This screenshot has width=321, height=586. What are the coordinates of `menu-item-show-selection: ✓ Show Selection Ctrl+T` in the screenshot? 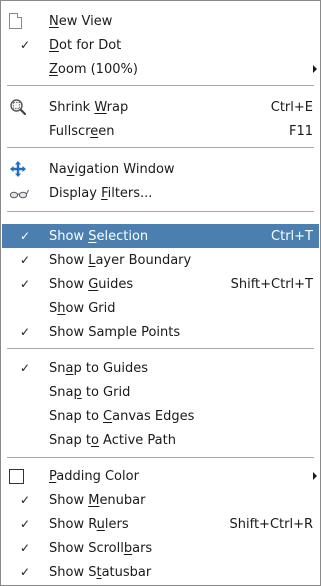 It's located at (160, 236).